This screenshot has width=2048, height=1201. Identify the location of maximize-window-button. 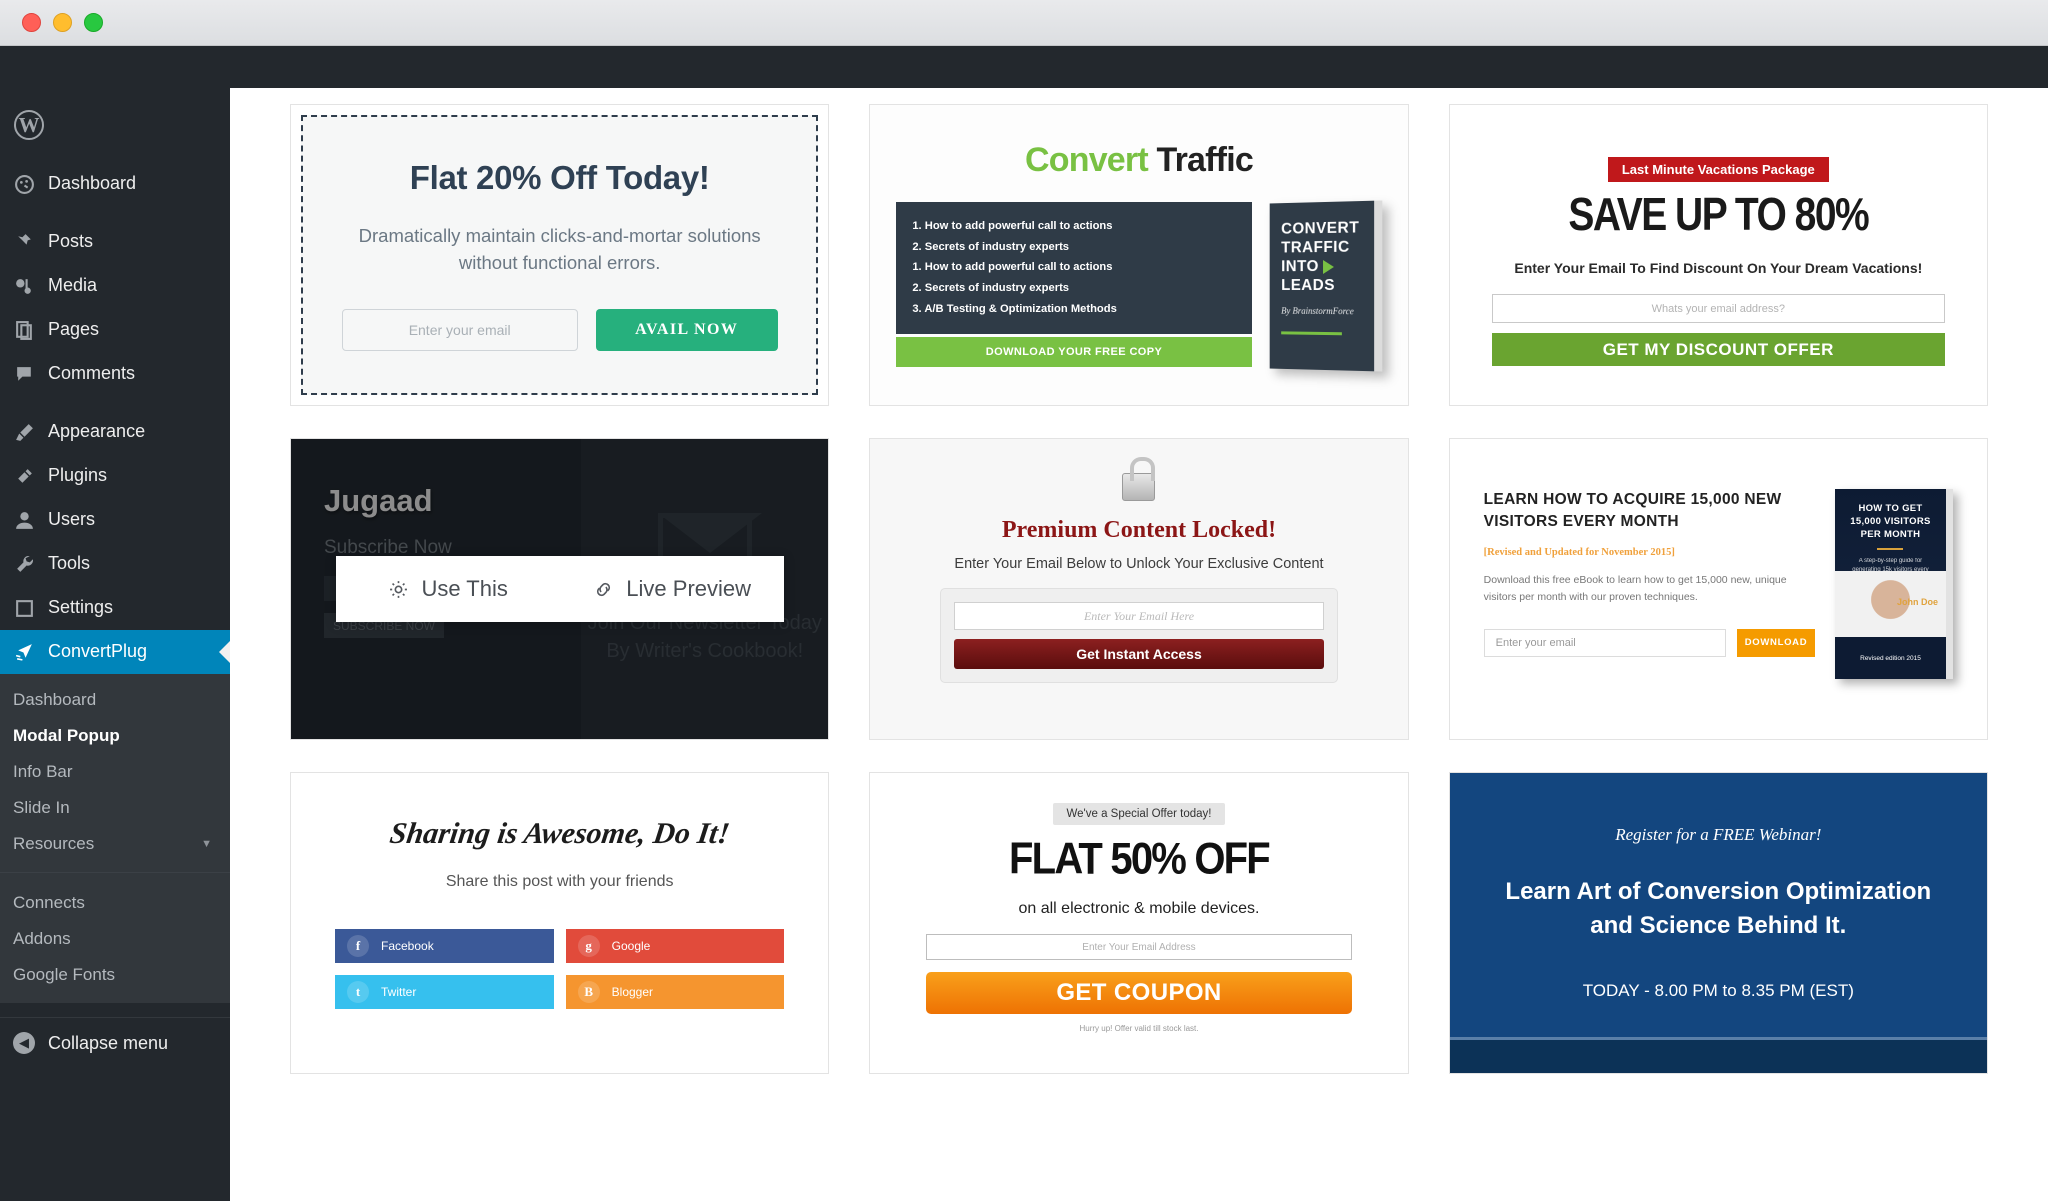
(93, 22).